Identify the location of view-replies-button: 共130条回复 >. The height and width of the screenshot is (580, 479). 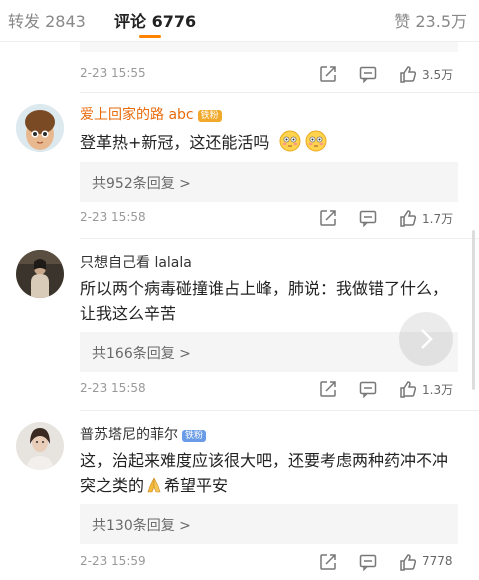
(269, 524).